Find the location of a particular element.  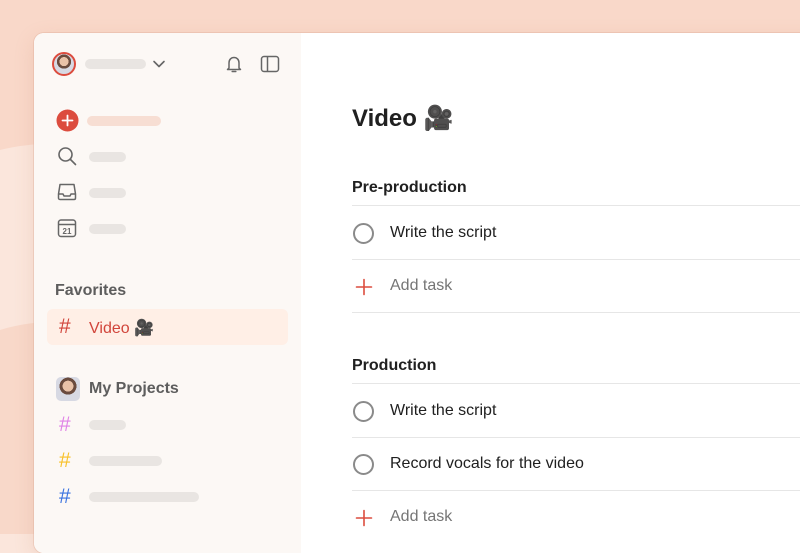

calendar-day-text: 21 is located at coordinates (67, 231).